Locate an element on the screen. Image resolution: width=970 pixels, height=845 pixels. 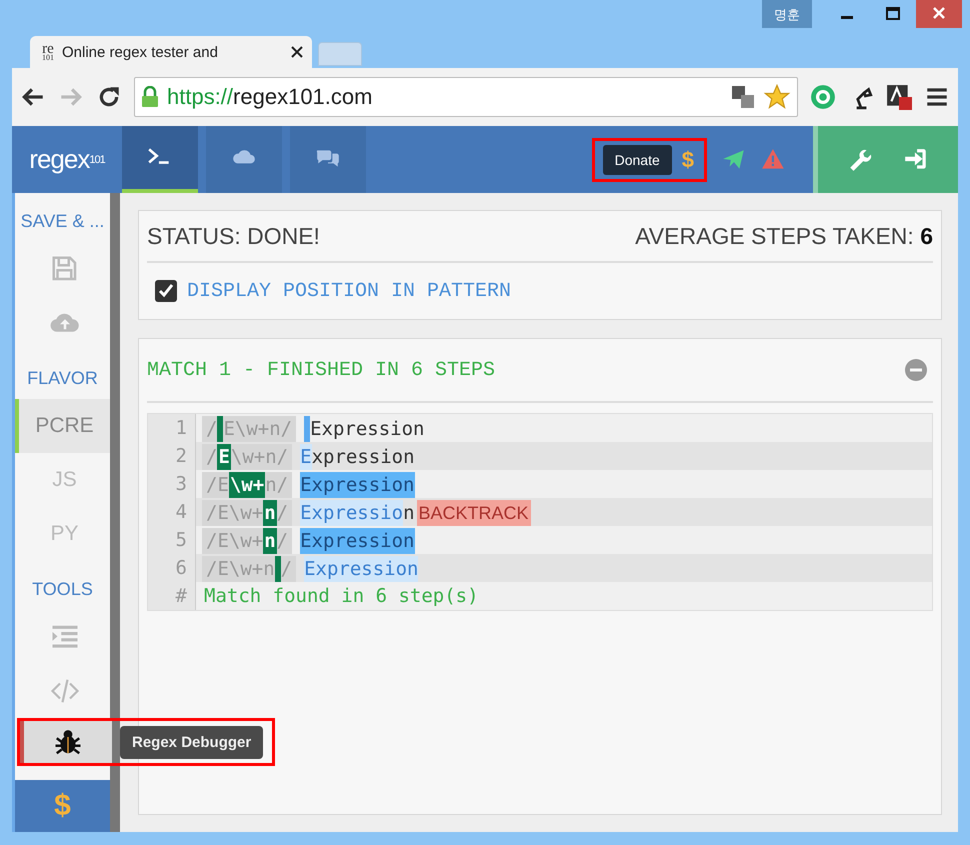
bug-icon is located at coordinates (68, 742).